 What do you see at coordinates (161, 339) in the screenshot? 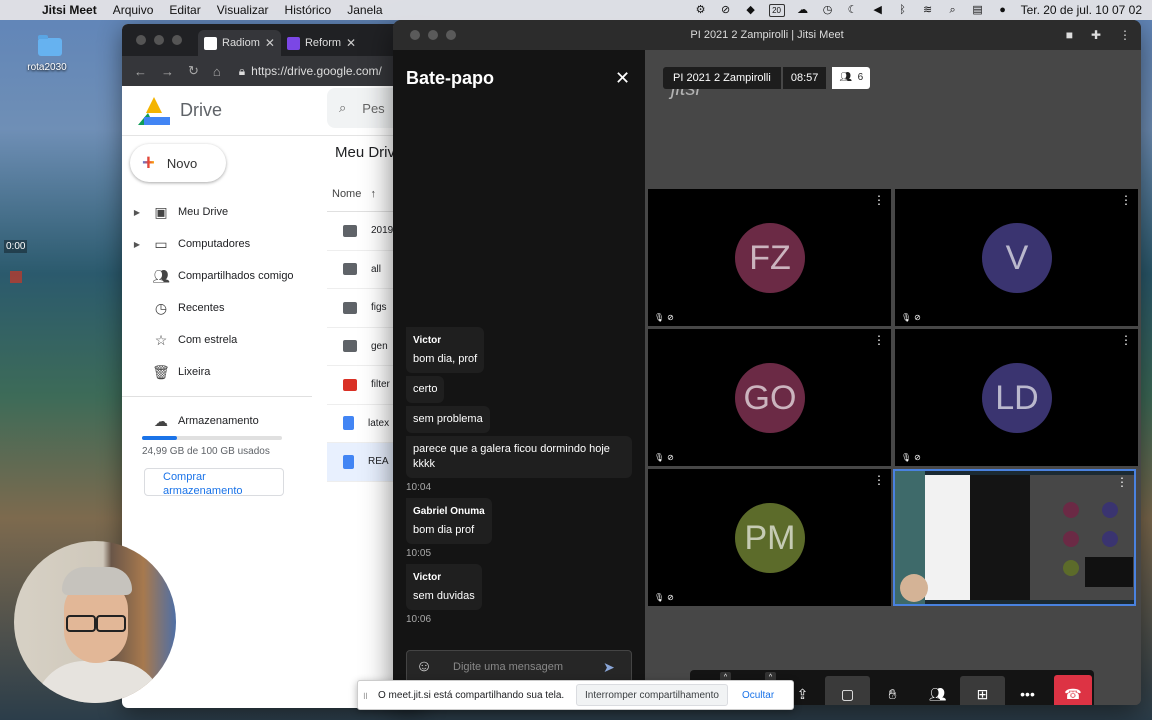
I see `star-icon: ☆` at bounding box center [161, 339].